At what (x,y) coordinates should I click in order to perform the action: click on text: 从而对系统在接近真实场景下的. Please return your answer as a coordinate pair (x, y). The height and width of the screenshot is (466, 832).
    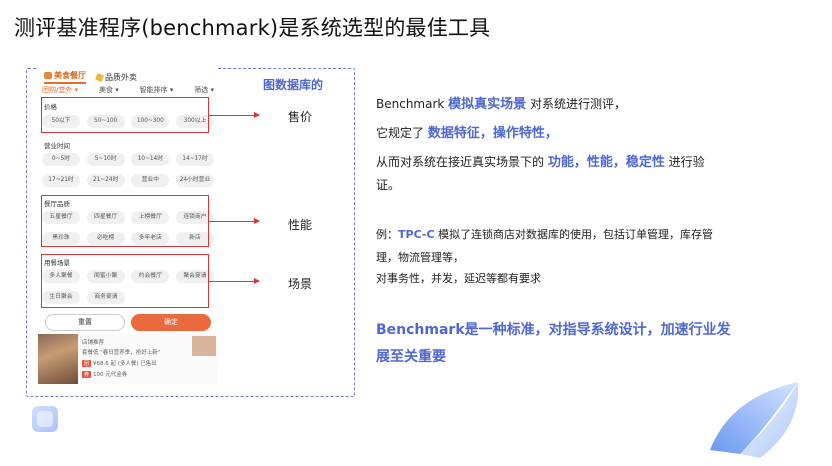
    Looking at the image, I should click on (462, 162).